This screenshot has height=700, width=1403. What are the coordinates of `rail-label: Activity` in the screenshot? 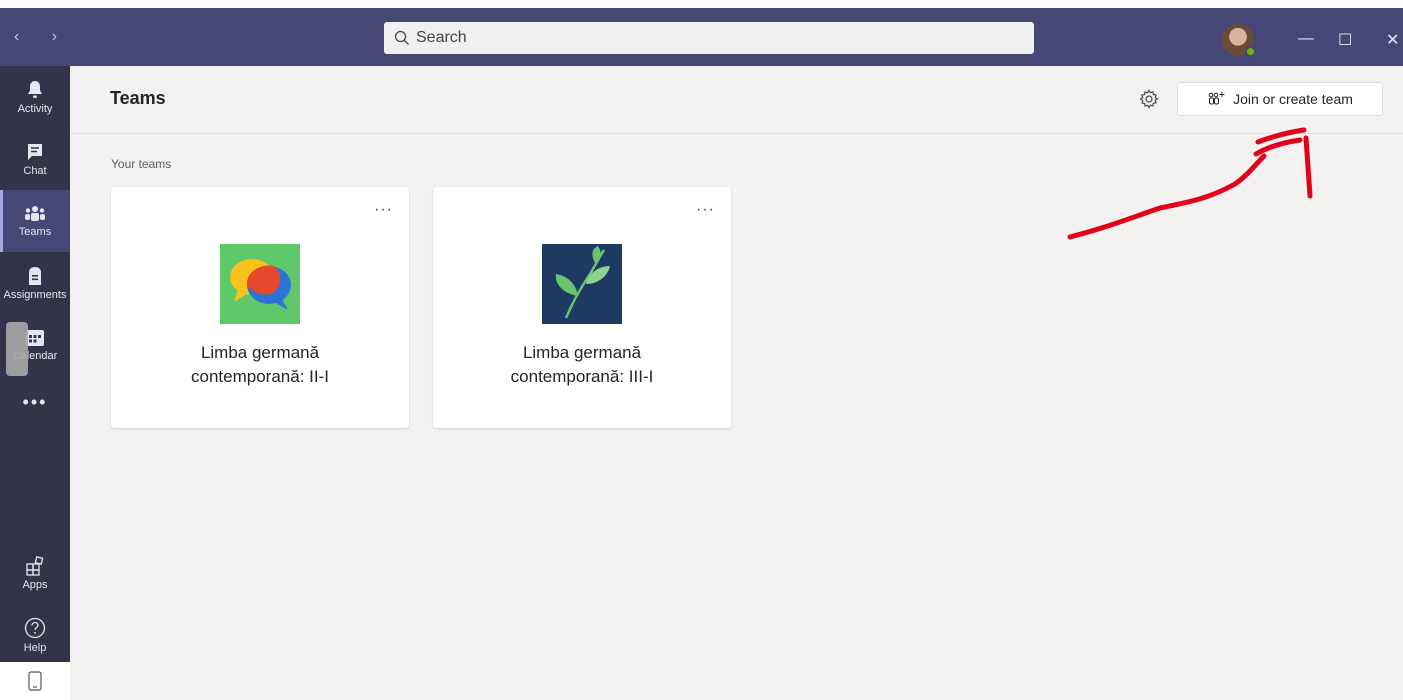 It's located at (35, 108).